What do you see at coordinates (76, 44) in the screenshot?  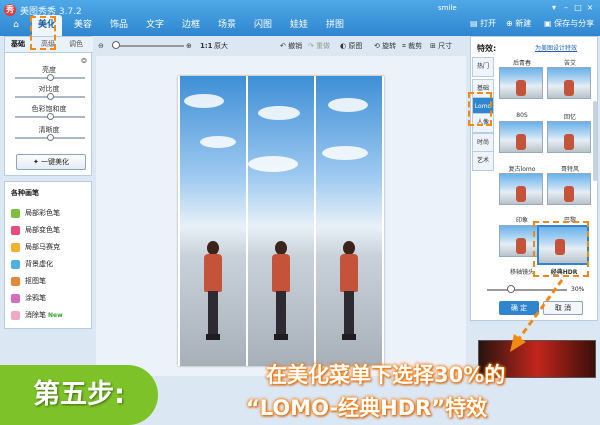 I see `subtab-color: 调色` at bounding box center [76, 44].